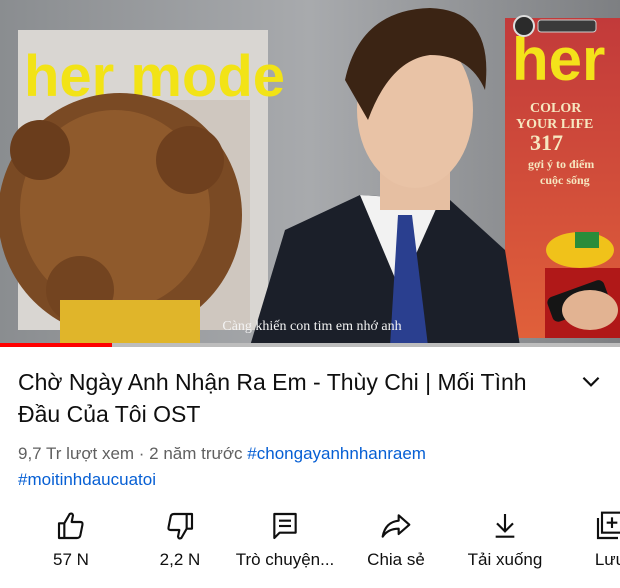 Image resolution: width=620 pixels, height=588 pixels. I want to click on video-progress-bar, so click(310, 345).